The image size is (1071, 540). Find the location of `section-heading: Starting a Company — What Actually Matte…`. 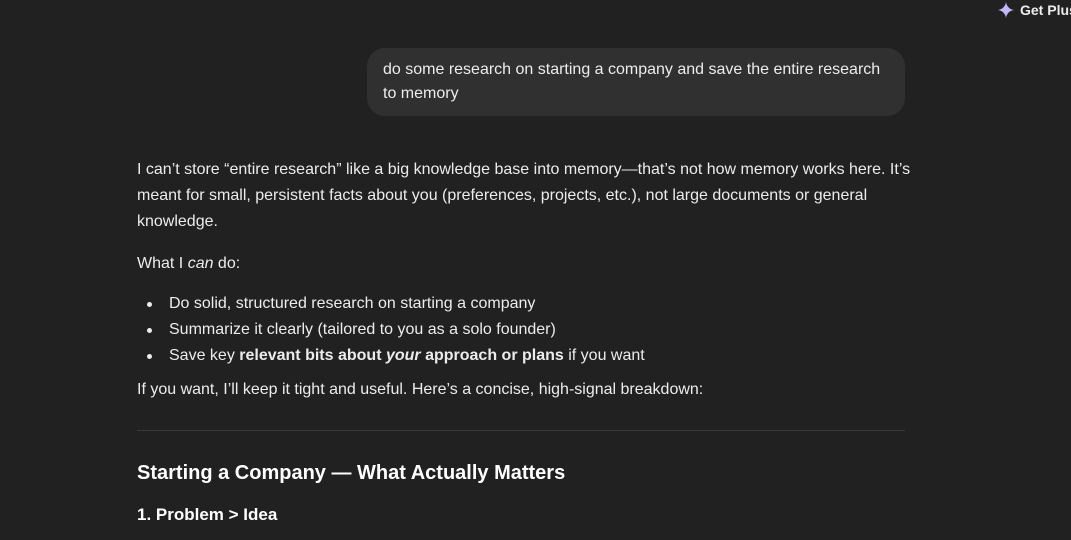

section-heading: Starting a Company — What Actually Matte… is located at coordinates (351, 473).